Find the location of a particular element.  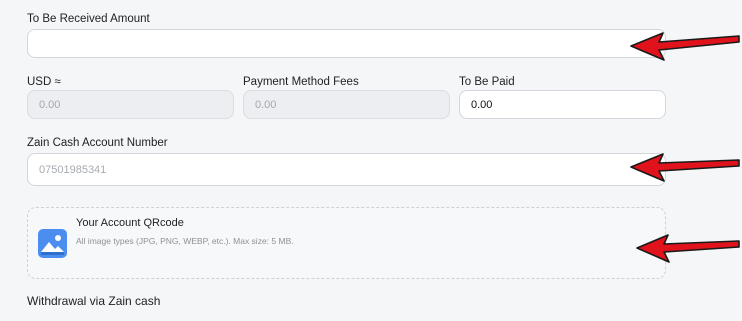

fees-field: 0.00 is located at coordinates (346, 104).